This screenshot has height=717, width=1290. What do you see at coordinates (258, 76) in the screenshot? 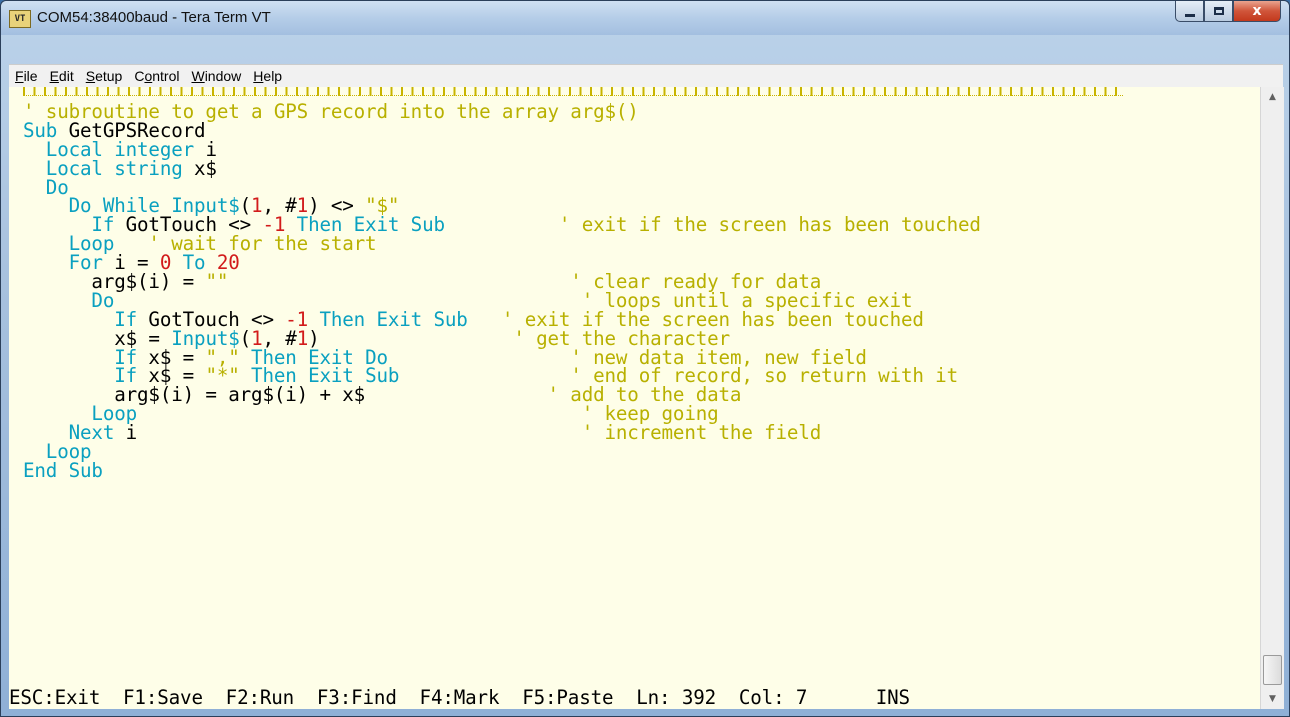
I see `menu-accelerator-key: H` at bounding box center [258, 76].